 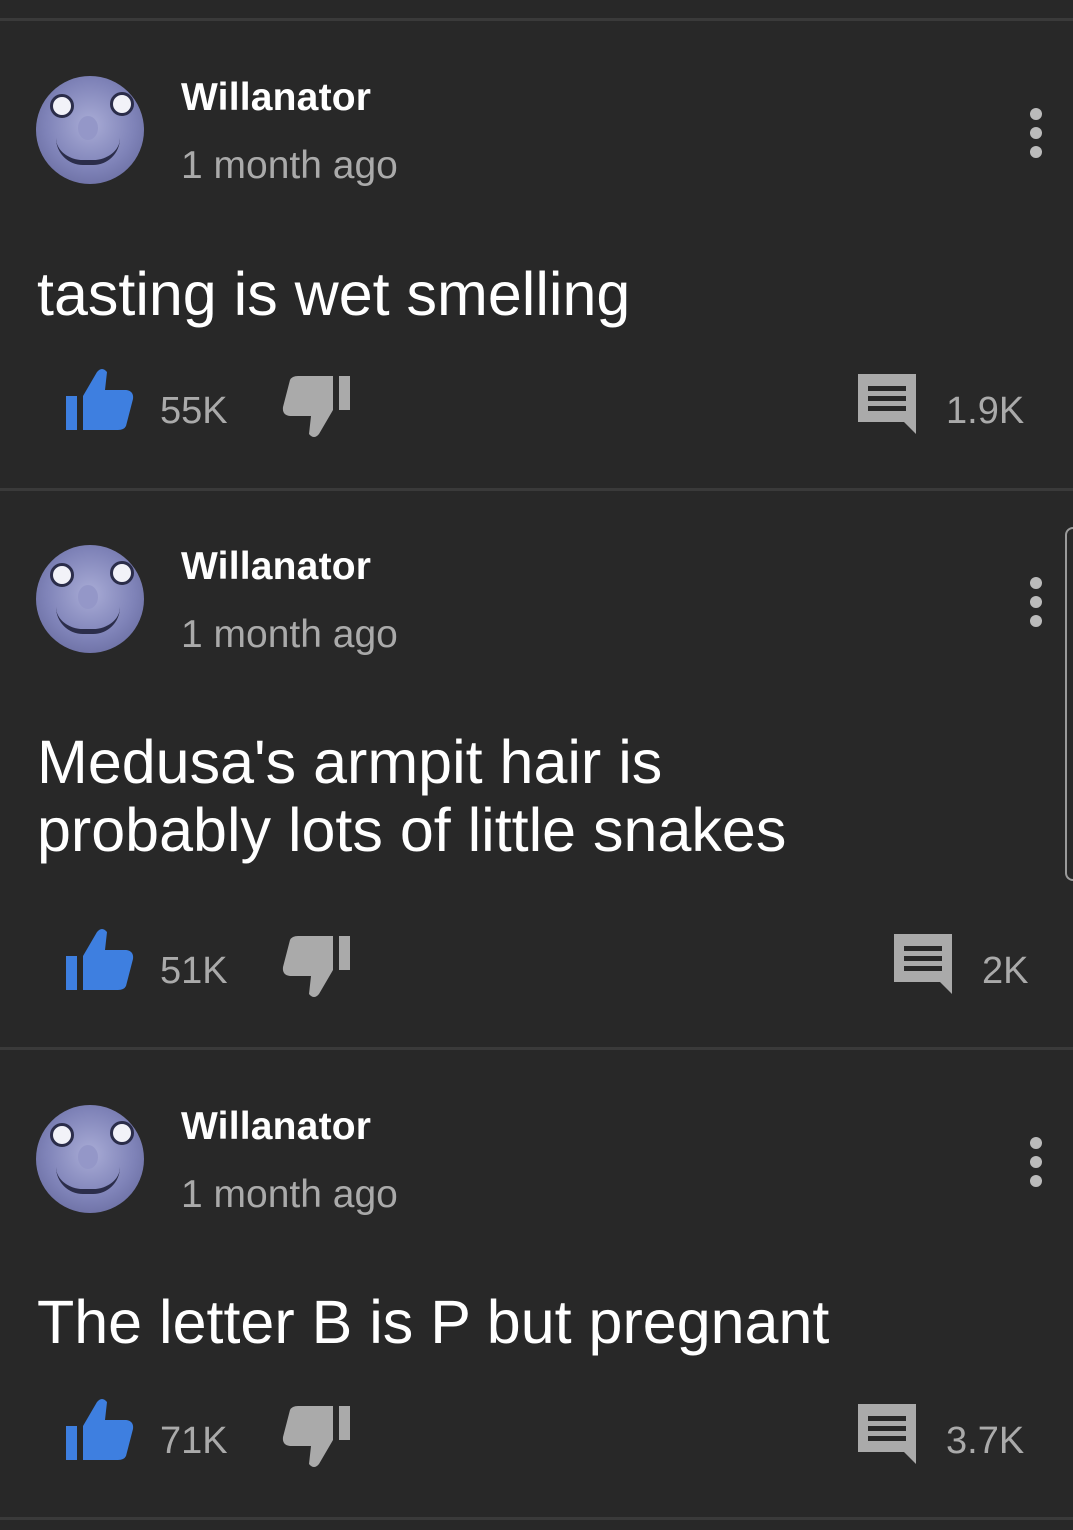 I want to click on thumbs-up-icon, so click(x=99, y=1429).